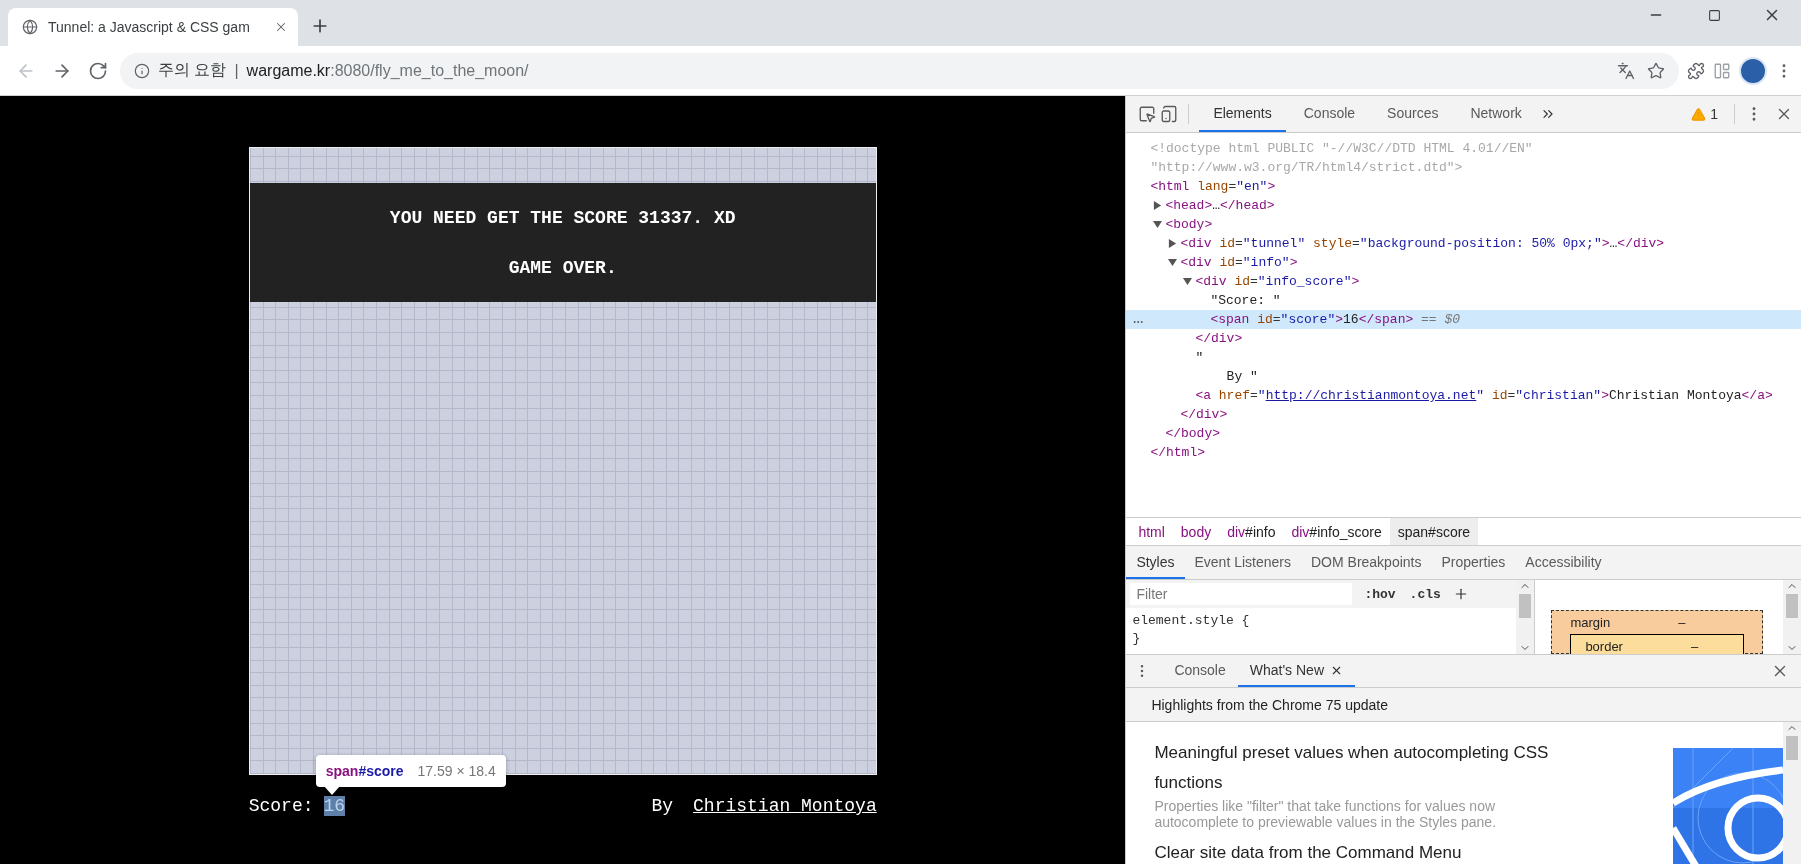 The width and height of the screenshot is (1801, 864). Describe the element at coordinates (1189, 224) in the screenshot. I see `code-text: <body>` at that location.